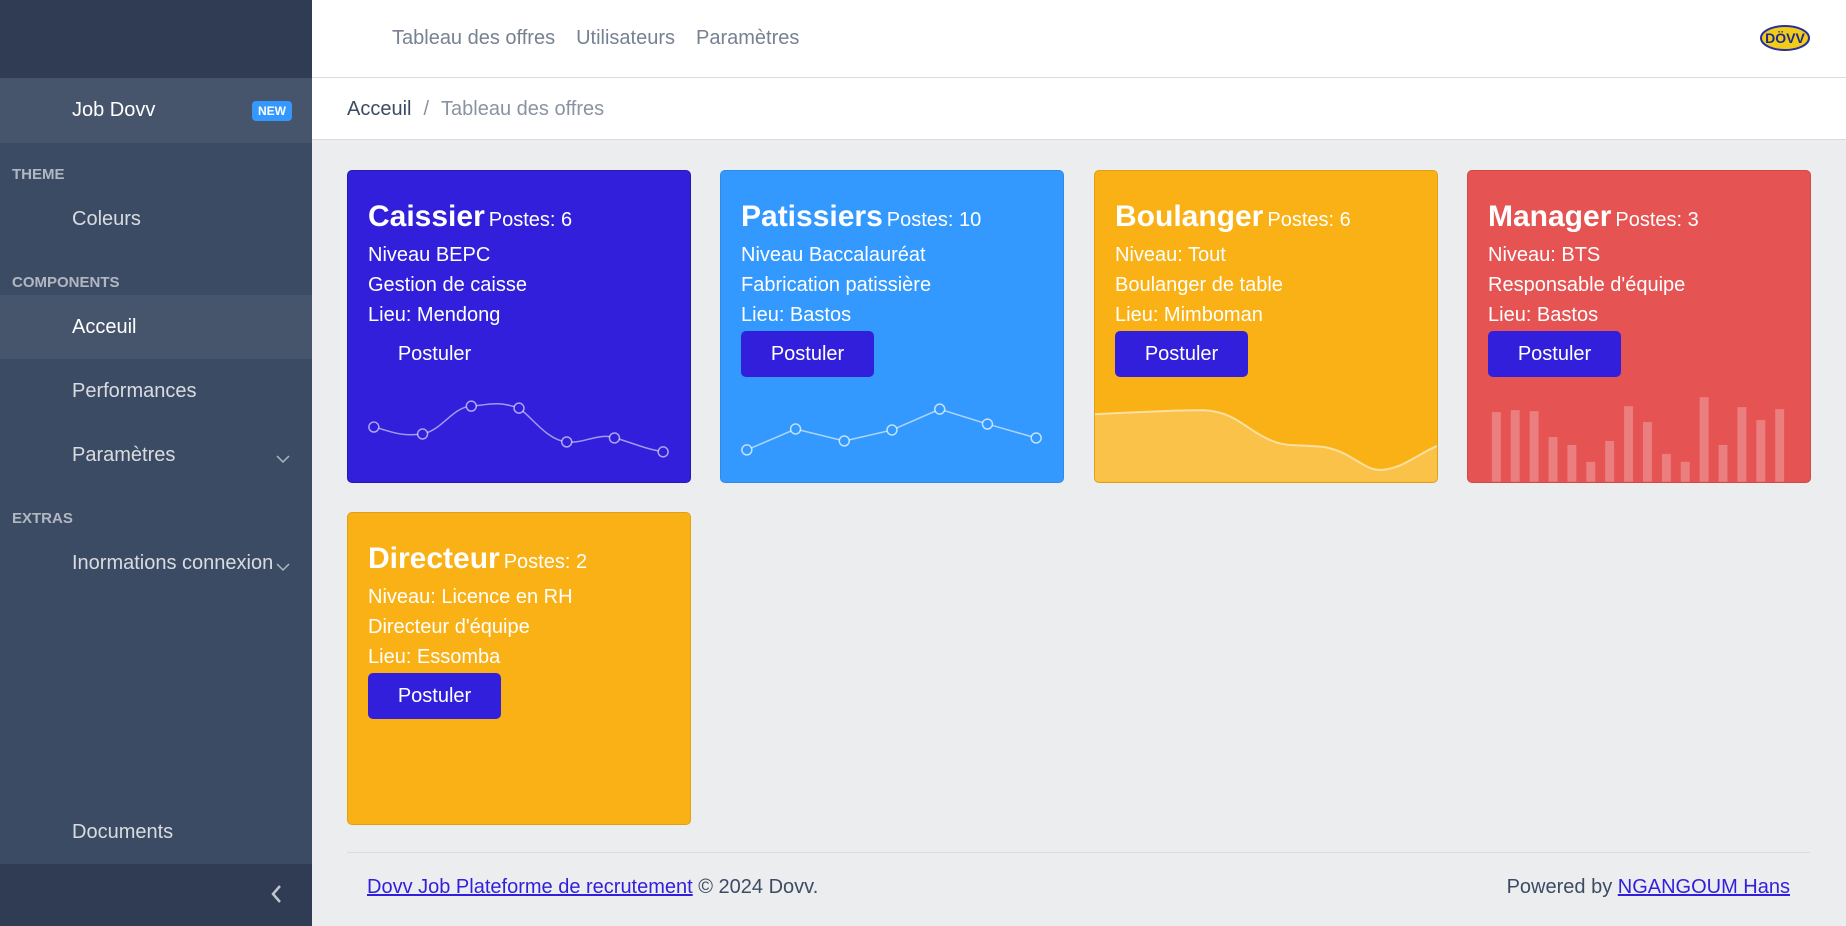  Describe the element at coordinates (1657, 220) in the screenshot. I see `card-postes: Postes: 3` at that location.